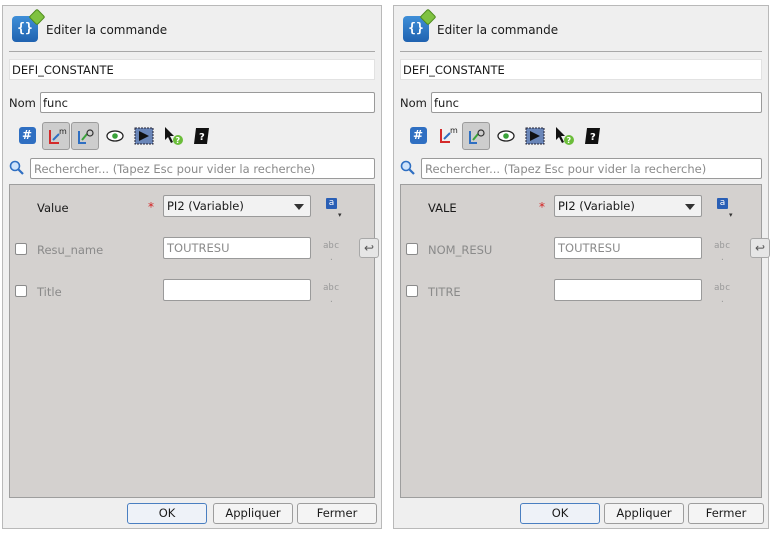 The image size is (770, 533). What do you see at coordinates (70, 250) in the screenshot?
I see `param-label: Resu_name` at bounding box center [70, 250].